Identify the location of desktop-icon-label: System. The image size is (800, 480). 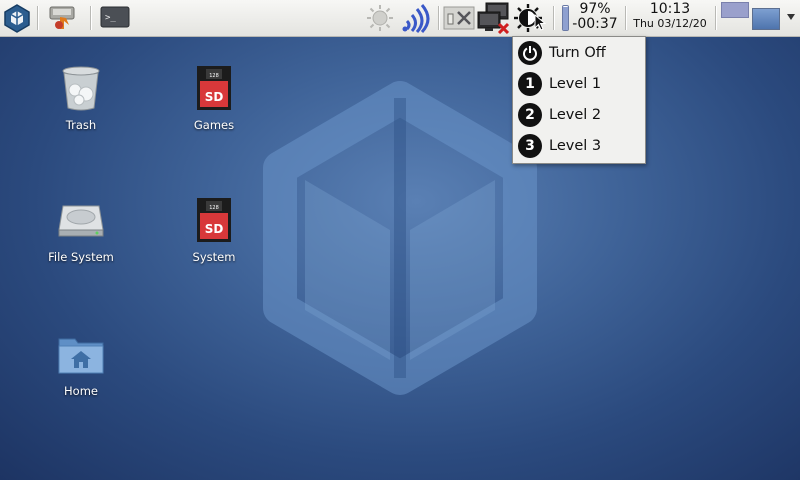
(214, 257).